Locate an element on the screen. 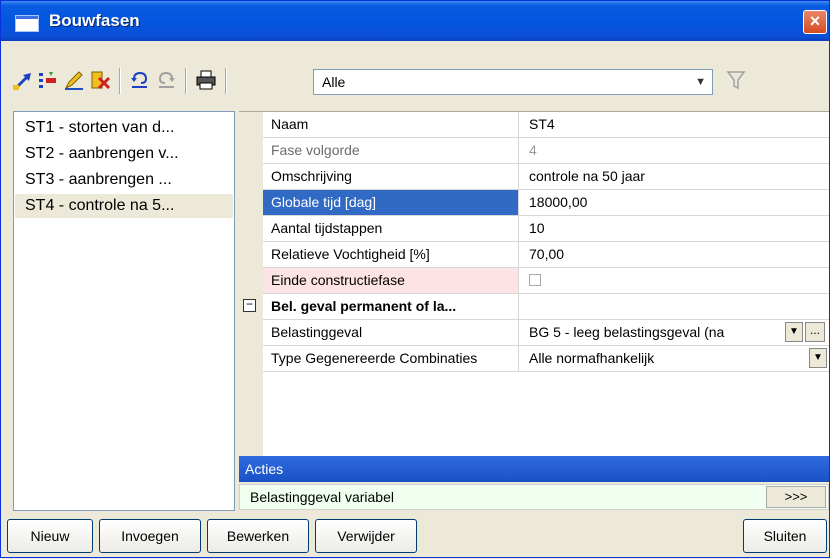 The height and width of the screenshot is (559, 830). window-icon is located at coordinates (27, 23).